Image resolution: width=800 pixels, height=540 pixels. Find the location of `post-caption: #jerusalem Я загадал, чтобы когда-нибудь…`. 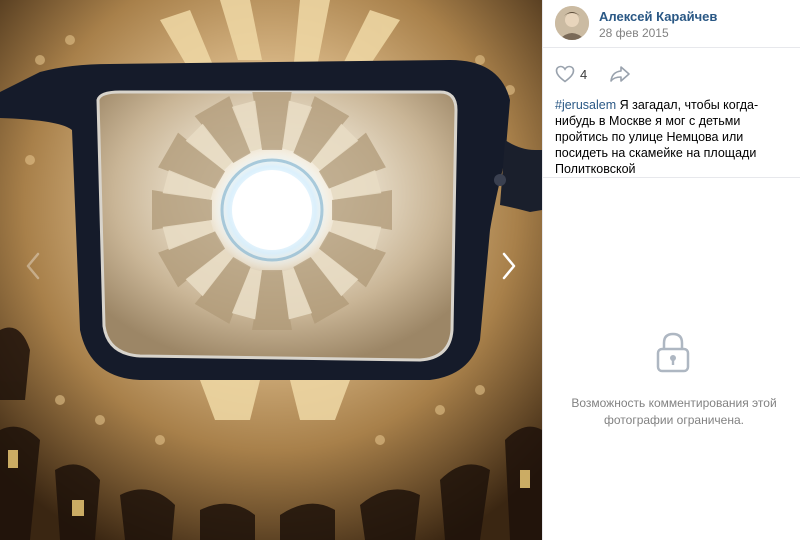

post-caption: #jerusalem Я загадал, чтобы когда-нибудь… is located at coordinates (675, 137).